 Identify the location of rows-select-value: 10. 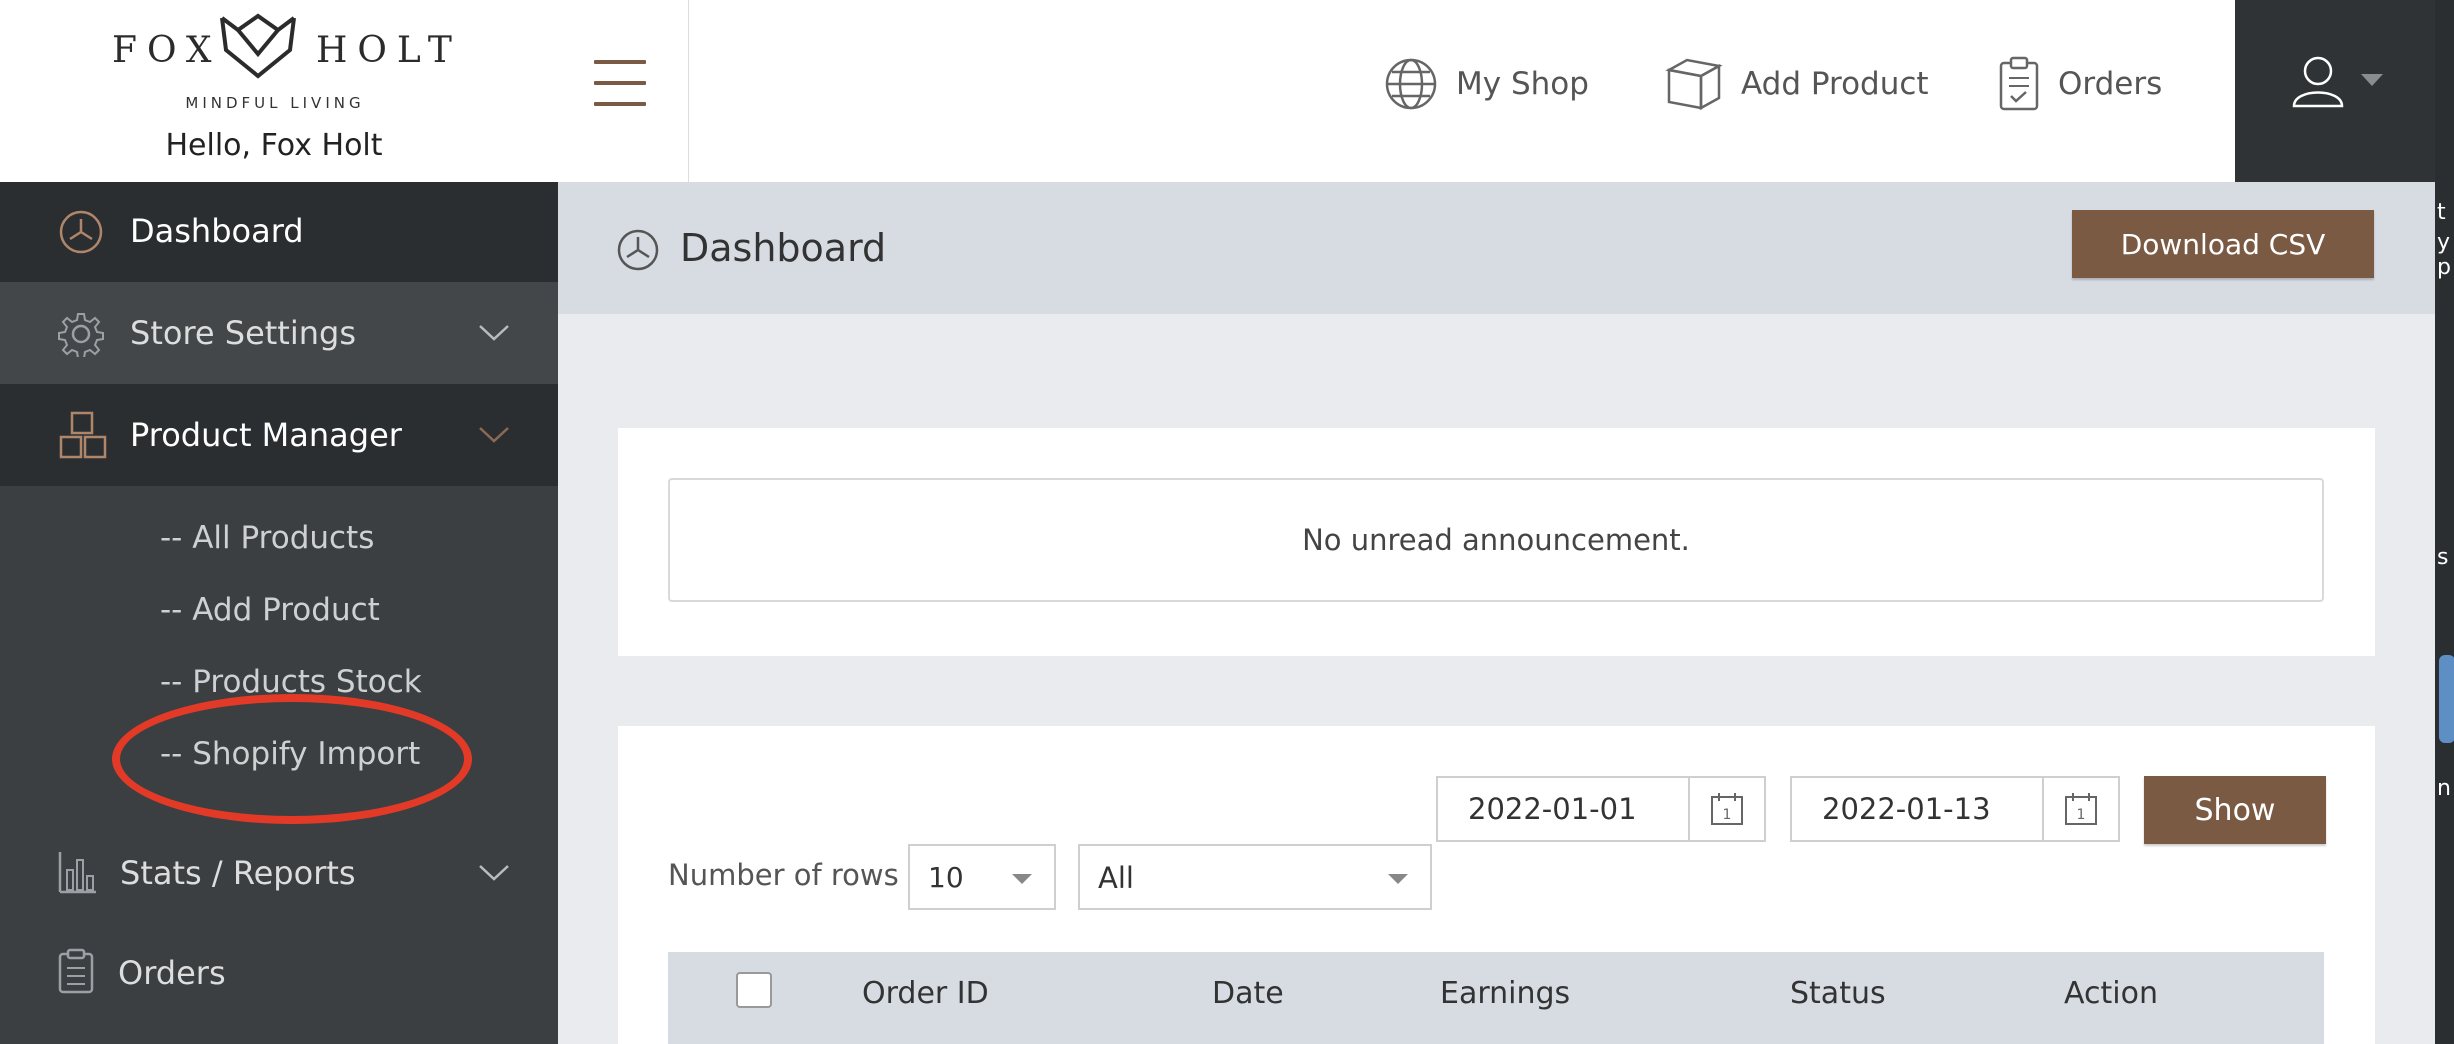
(946, 877).